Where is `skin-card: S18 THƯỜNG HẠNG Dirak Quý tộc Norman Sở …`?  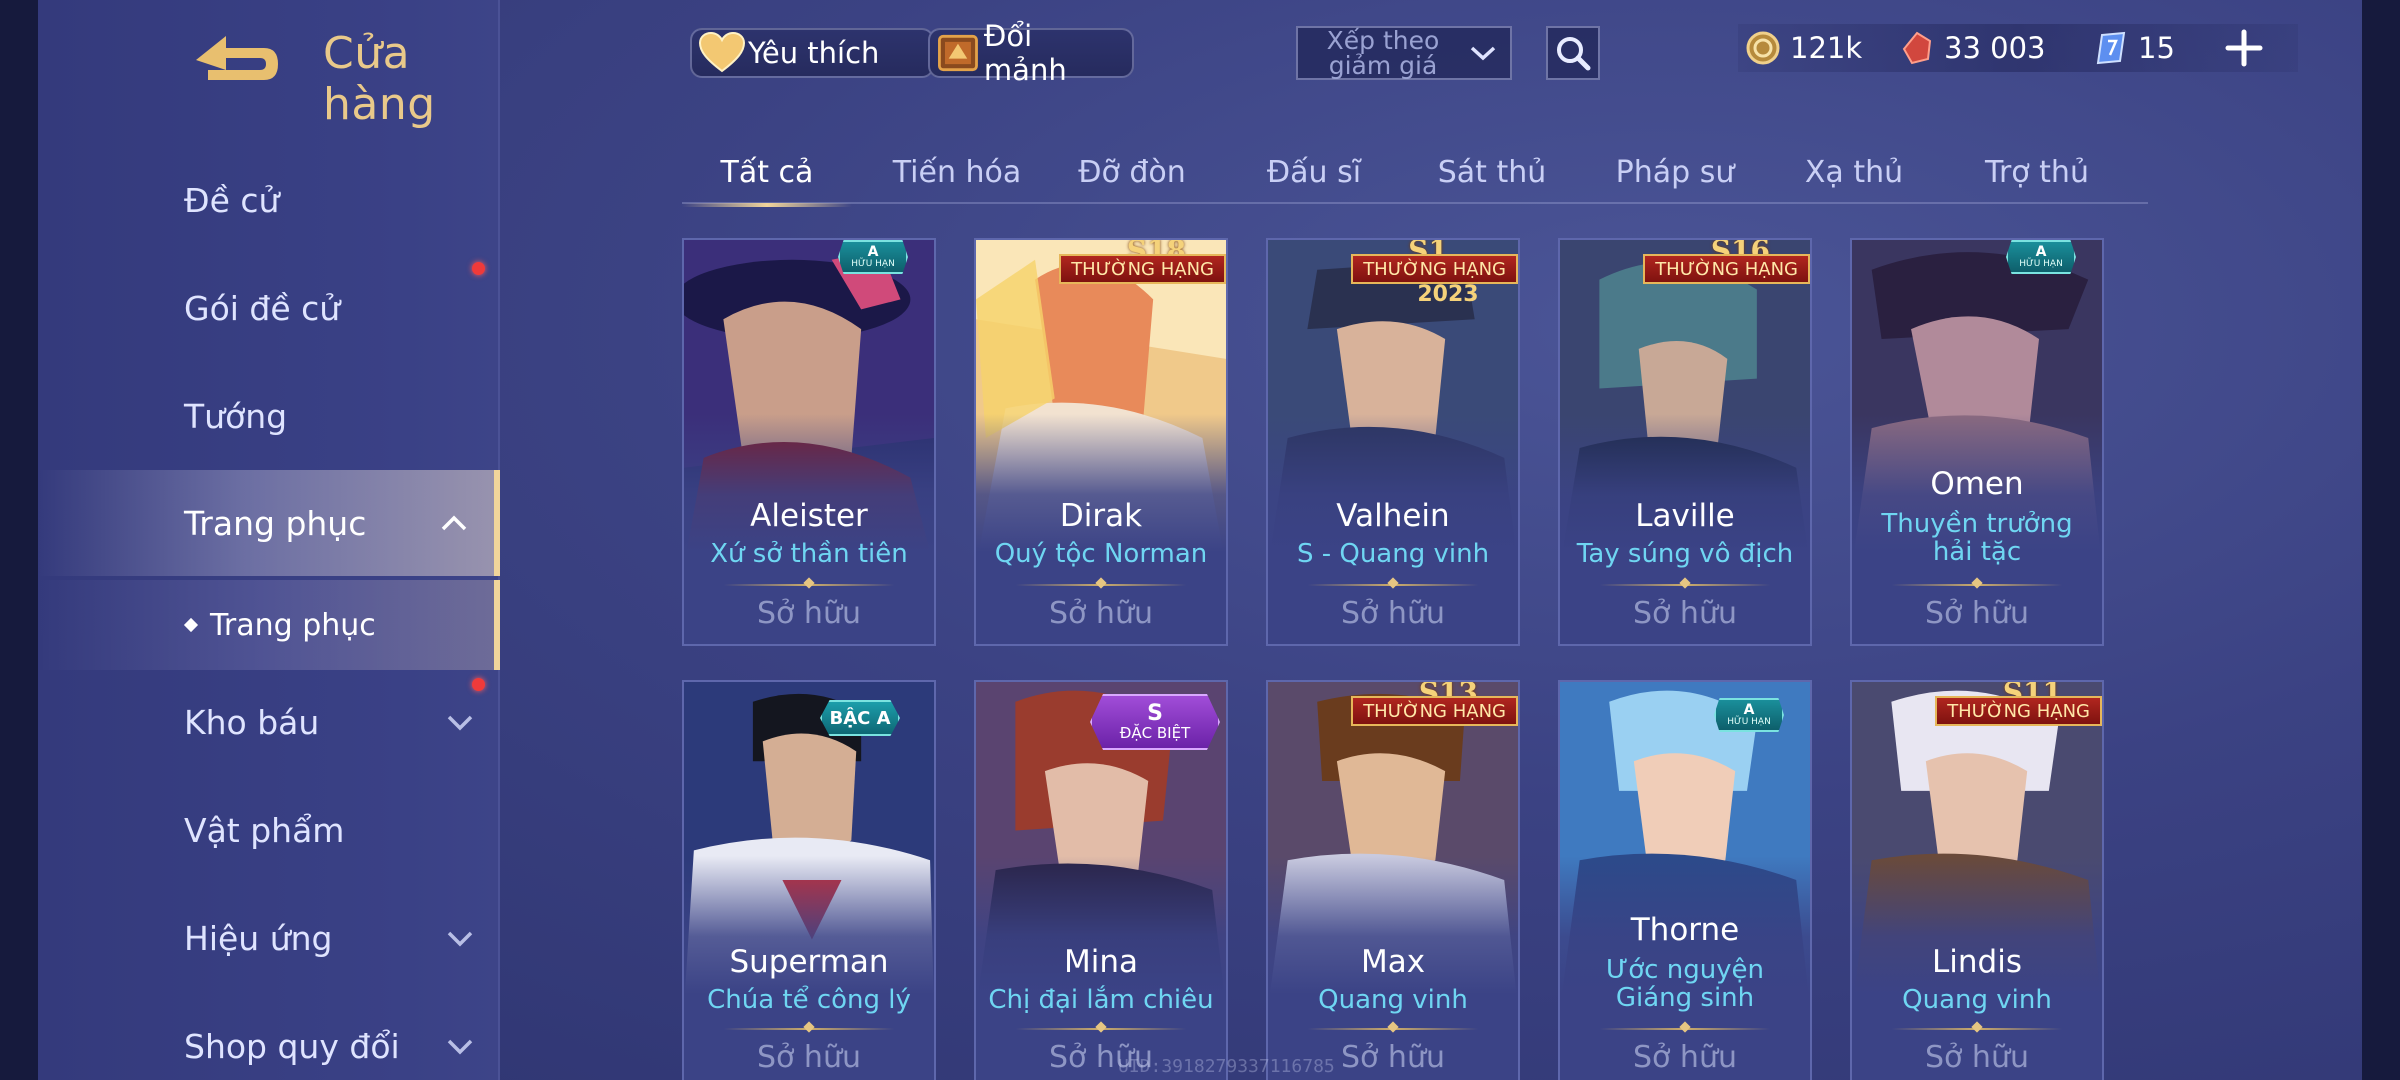 skin-card: S18 THƯỜNG HẠNG Dirak Quý tộc Norman Sở … is located at coordinates (1101, 442).